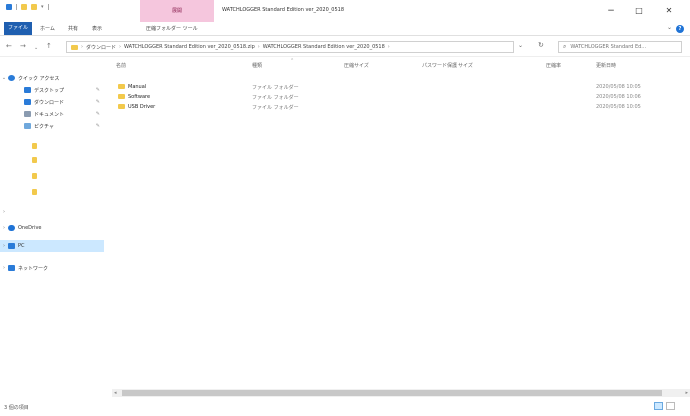 This screenshot has height=416, width=690. What do you see at coordinates (686, 393) in the screenshot?
I see `scroll-right-icon: ▸` at bounding box center [686, 393].